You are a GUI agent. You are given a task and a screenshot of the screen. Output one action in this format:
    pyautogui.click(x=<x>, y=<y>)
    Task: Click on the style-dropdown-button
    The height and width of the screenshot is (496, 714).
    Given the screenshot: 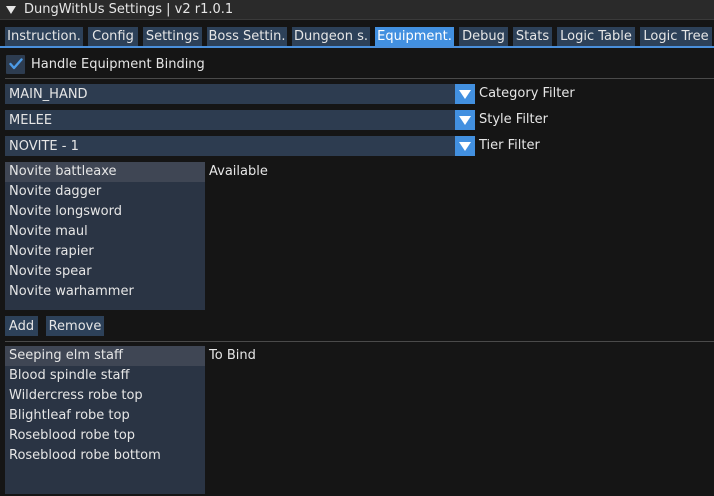 What is the action you would take?
    pyautogui.click(x=465, y=120)
    